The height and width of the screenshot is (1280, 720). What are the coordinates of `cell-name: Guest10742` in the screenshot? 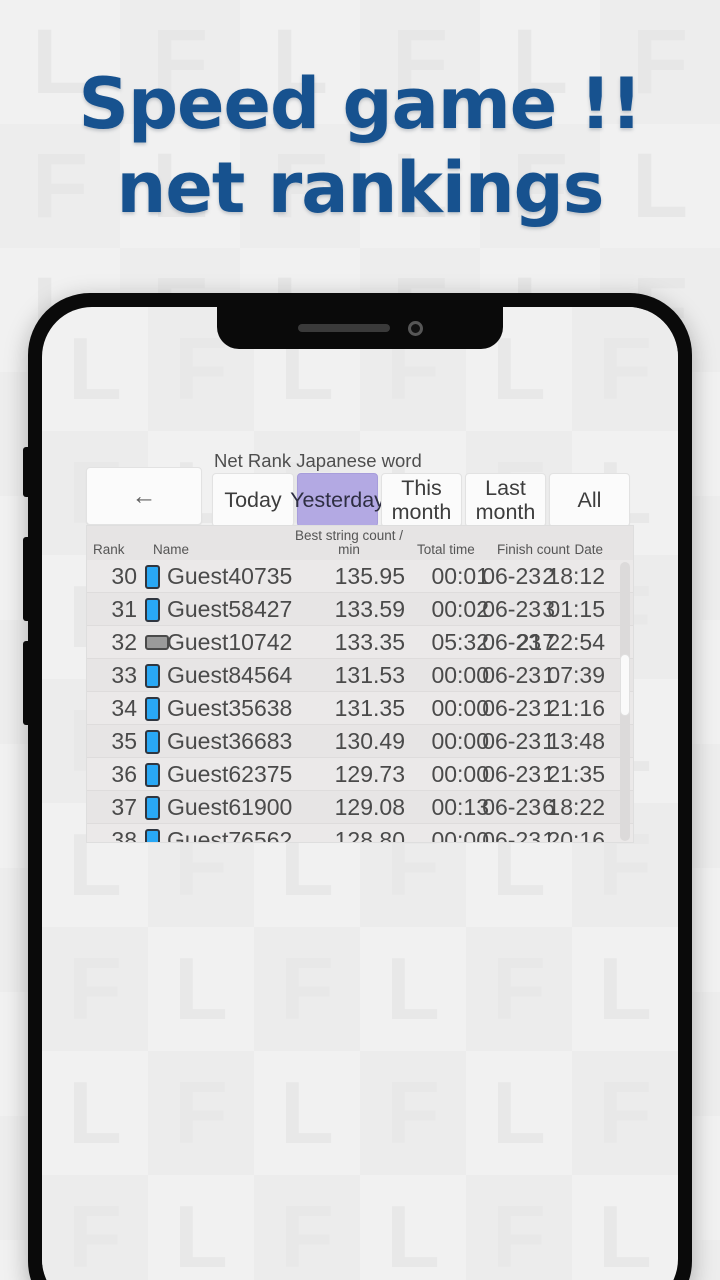 It's located at (230, 642).